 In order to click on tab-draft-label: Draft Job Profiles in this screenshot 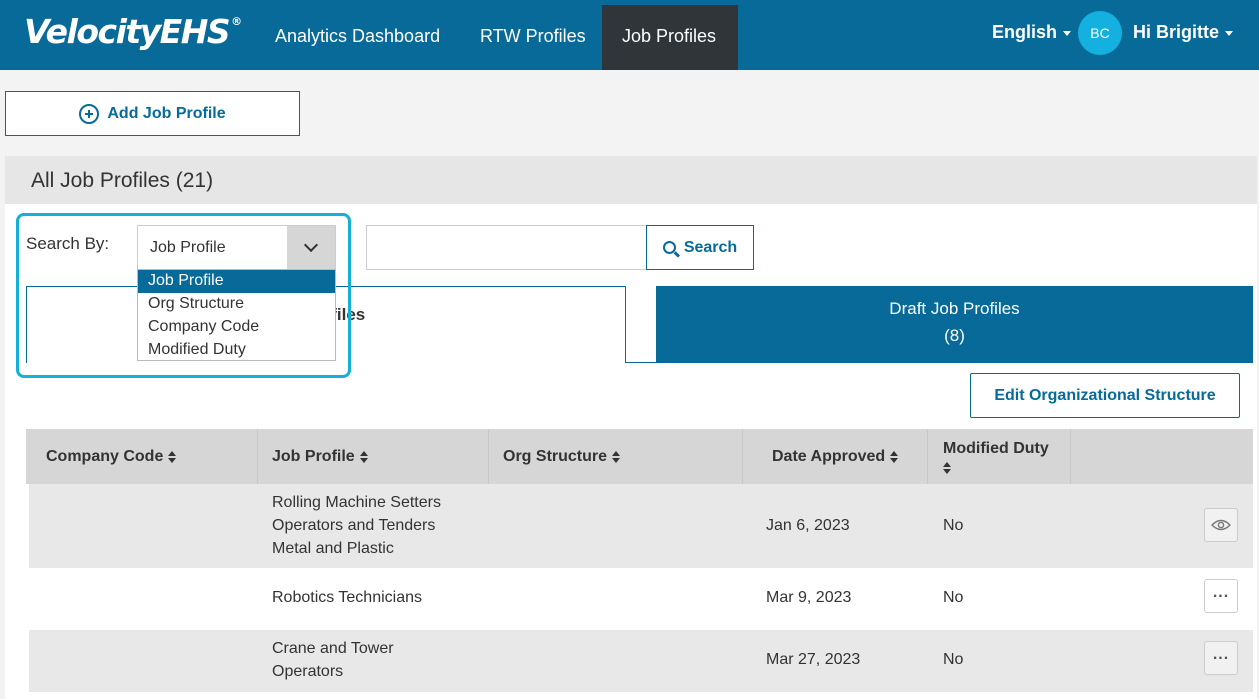, I will do `click(954, 308)`.